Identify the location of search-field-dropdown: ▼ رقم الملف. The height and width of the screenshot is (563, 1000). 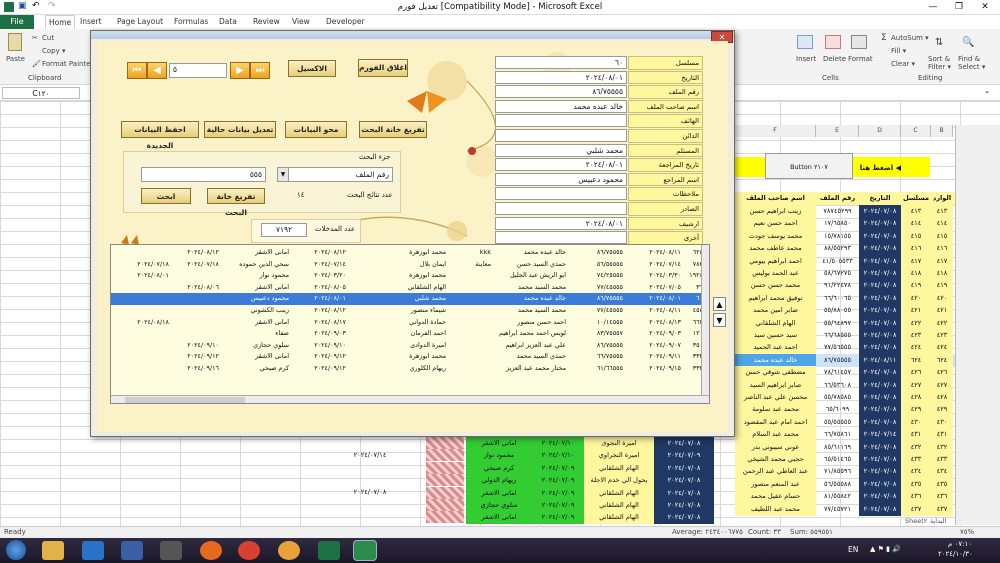
(335, 174).